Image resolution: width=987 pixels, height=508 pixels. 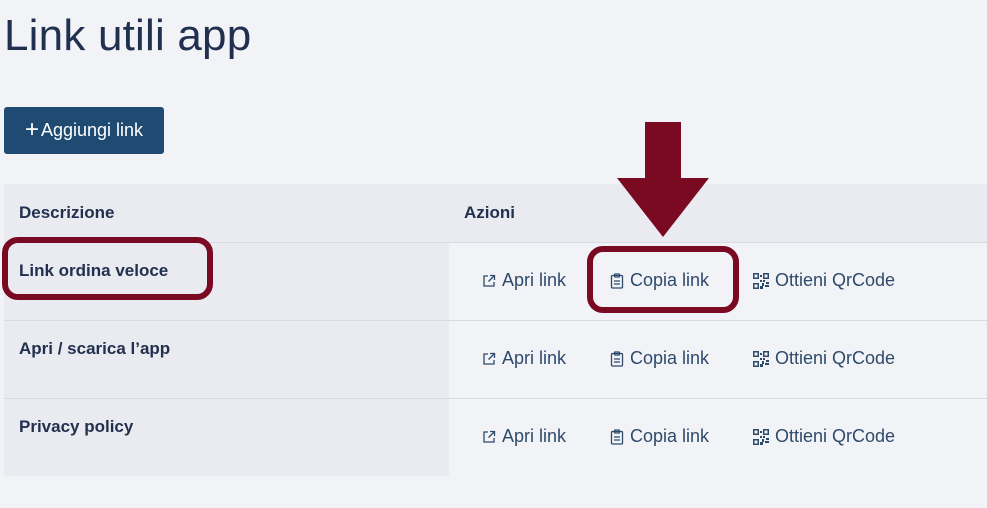 I want to click on add-link-label: Aggiungi link, so click(x=92, y=130).